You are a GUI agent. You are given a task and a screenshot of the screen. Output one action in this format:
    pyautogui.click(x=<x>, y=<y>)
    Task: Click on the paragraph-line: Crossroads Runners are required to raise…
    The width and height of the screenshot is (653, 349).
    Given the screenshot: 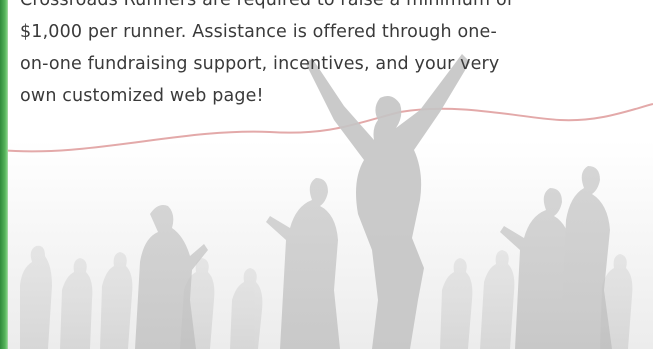 What is the action you would take?
    pyautogui.click(x=267, y=5)
    